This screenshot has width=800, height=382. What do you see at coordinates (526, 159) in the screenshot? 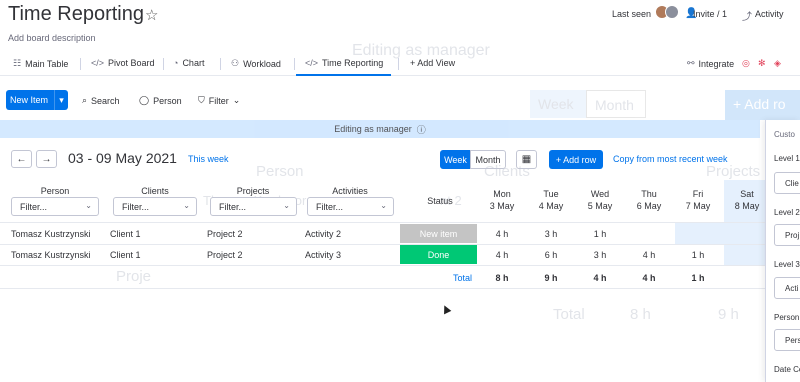
I see `calendar-icon: ▦` at bounding box center [526, 159].